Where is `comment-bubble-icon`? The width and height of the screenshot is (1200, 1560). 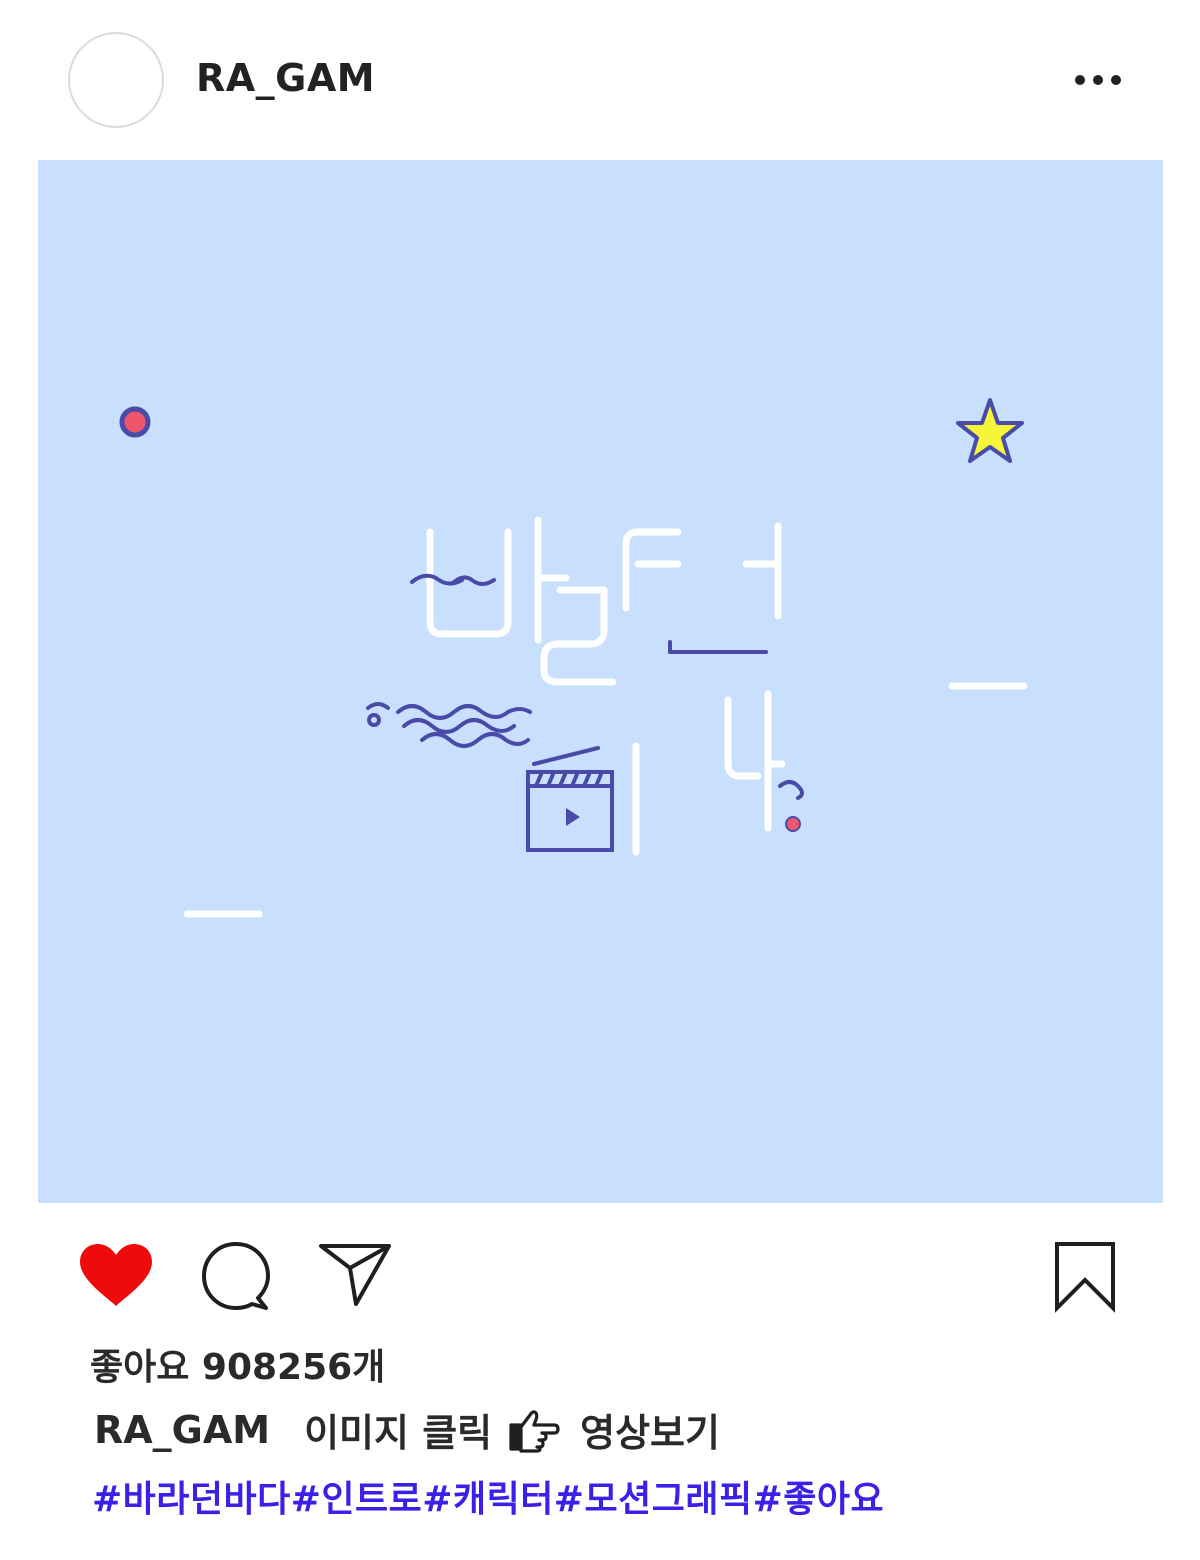
comment-bubble-icon is located at coordinates (237, 1278).